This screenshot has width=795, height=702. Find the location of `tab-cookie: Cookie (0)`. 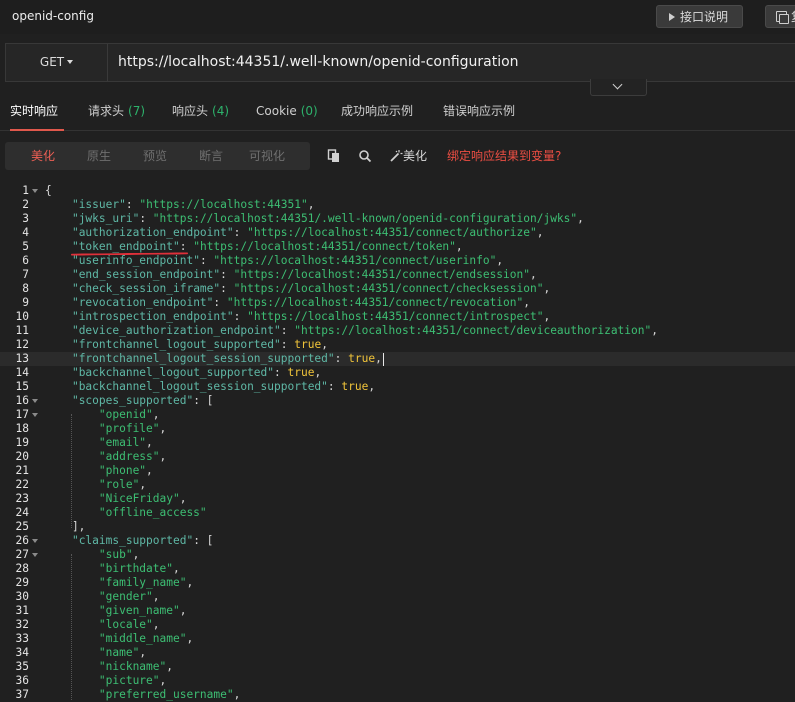

tab-cookie: Cookie (0) is located at coordinates (287, 112).